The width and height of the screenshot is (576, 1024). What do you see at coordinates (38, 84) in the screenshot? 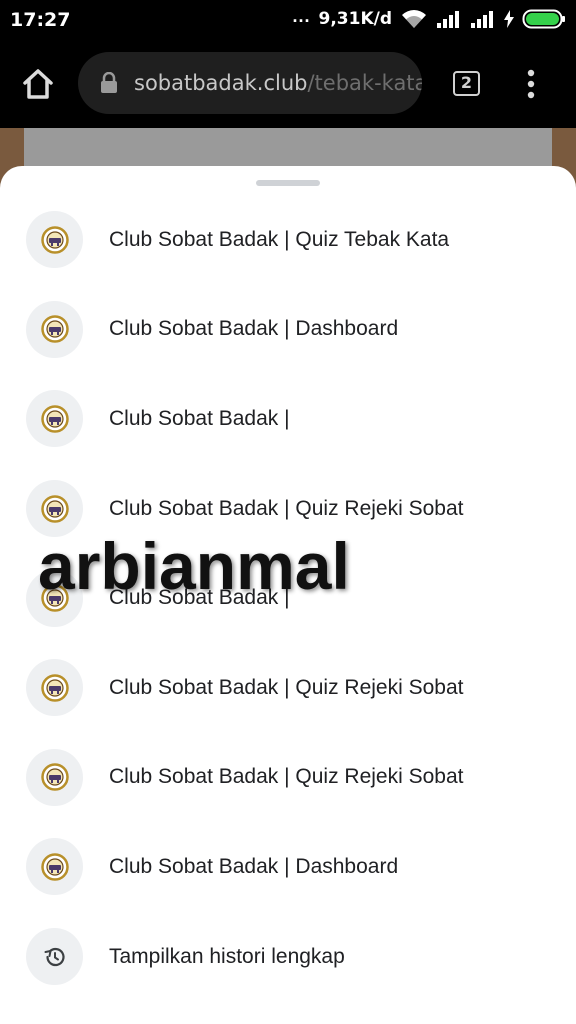
I see `home-icon` at bounding box center [38, 84].